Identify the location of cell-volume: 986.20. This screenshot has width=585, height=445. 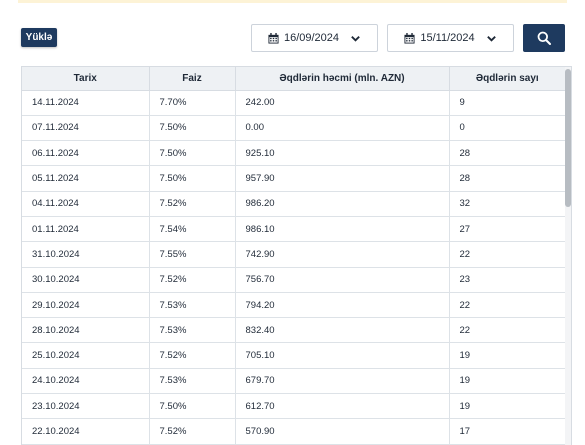
(342, 204).